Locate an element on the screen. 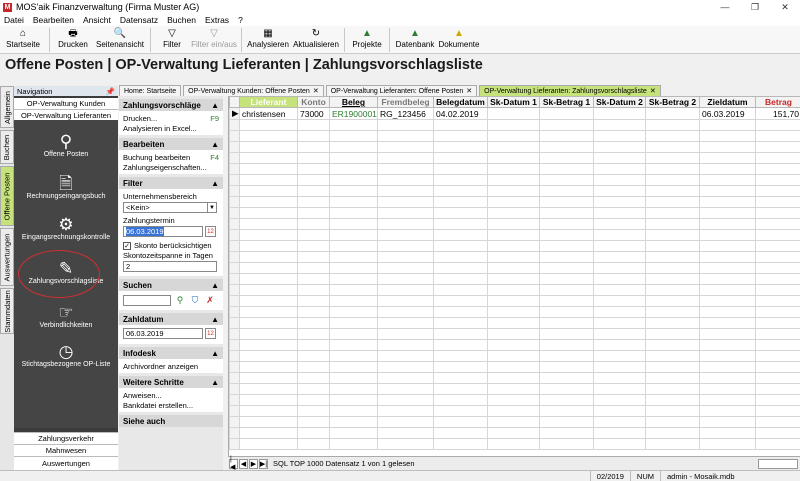  section-siehe-auch: Siehe auch is located at coordinates (171, 421).